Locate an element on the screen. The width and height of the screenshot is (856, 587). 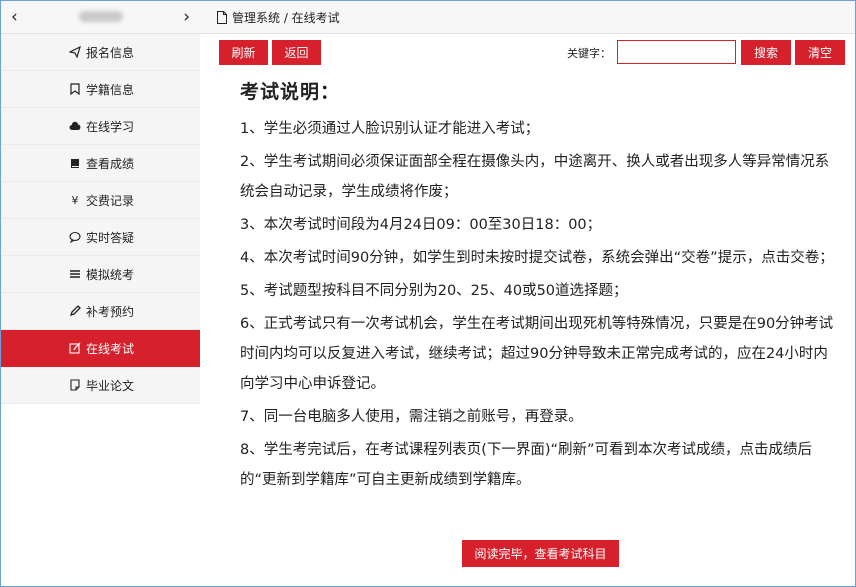
sidebar-item-payment-records: ¥ 交费记录 is located at coordinates (100, 200).